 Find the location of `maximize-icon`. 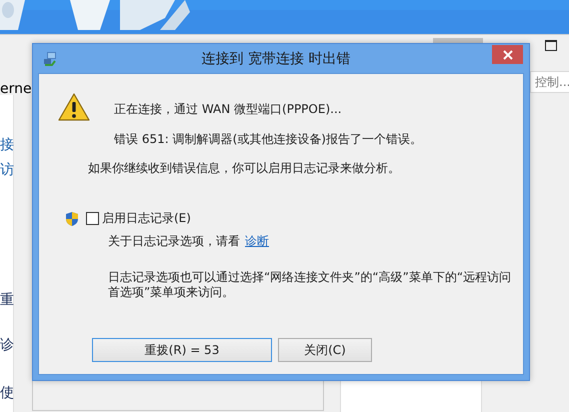

maximize-icon is located at coordinates (551, 45).